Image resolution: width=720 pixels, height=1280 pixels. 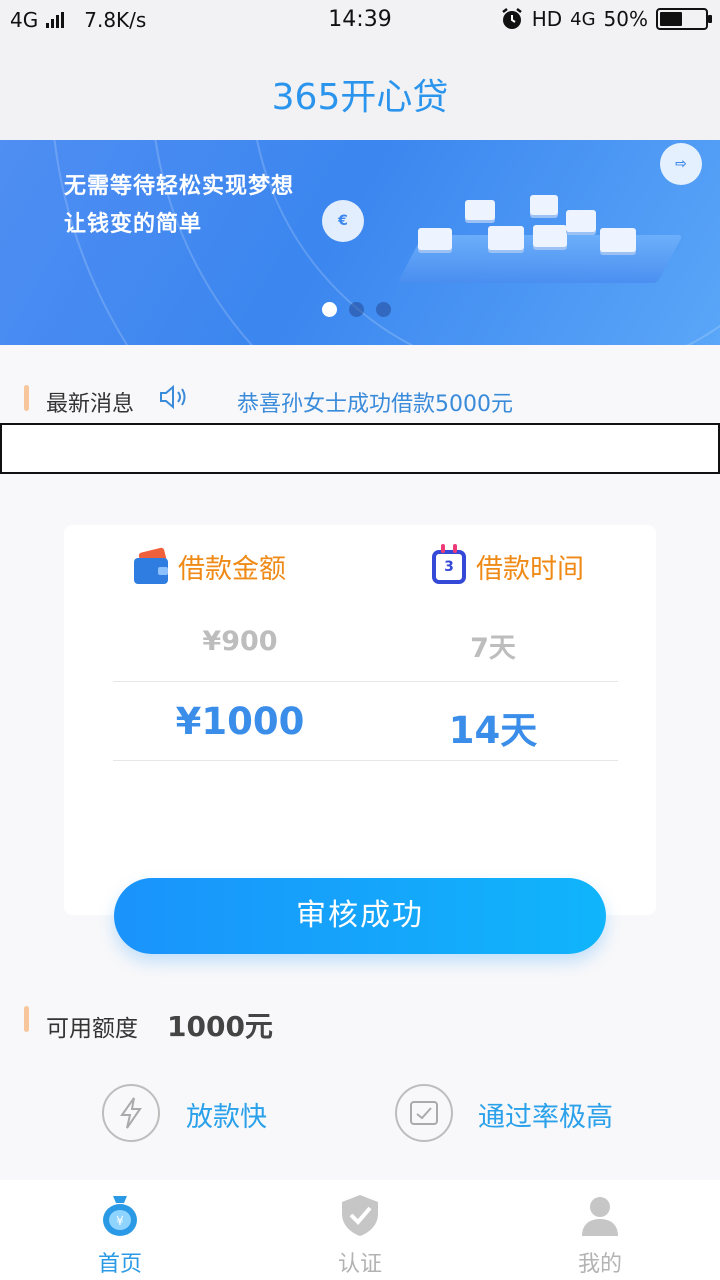 I want to click on tab-mine-label: 我的, so click(x=599, y=1264).